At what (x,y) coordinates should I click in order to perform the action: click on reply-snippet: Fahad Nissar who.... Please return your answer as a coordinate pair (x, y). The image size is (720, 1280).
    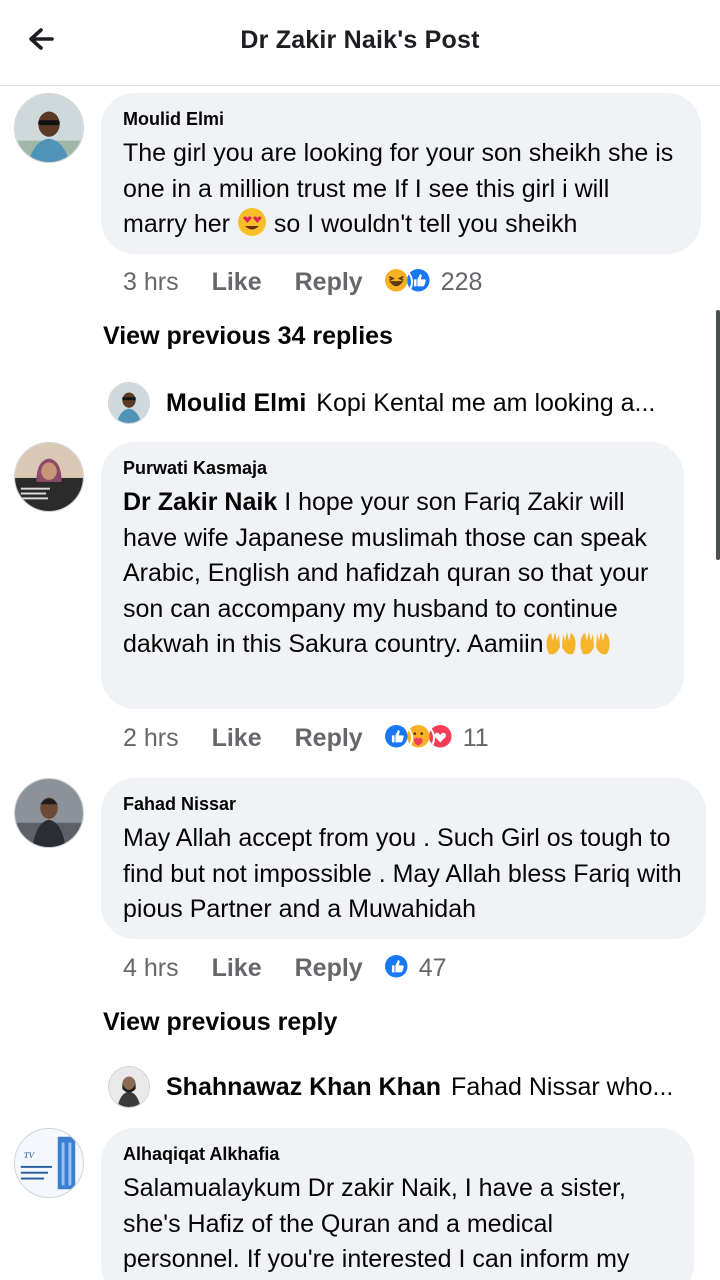
    Looking at the image, I should click on (562, 1086).